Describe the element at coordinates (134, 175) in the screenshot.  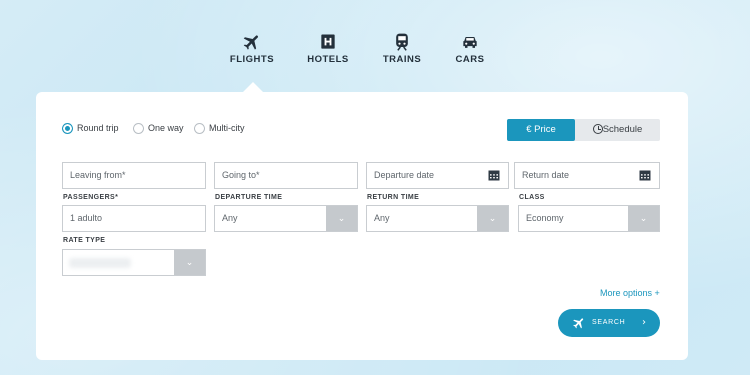
I see `leaving-from-input: Leaving from*` at that location.